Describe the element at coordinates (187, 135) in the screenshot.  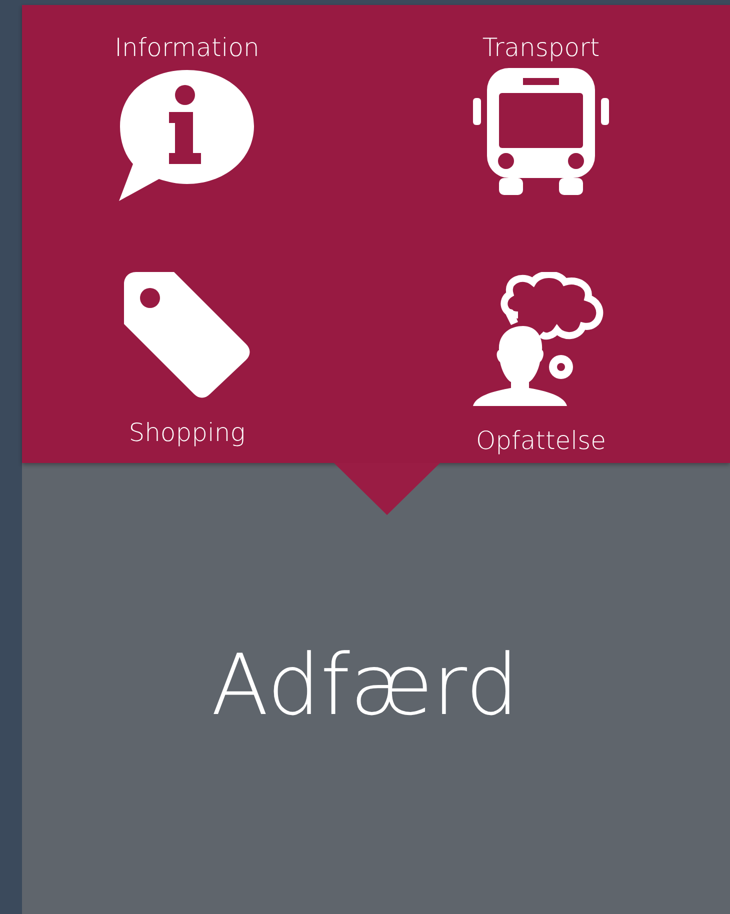
I see `info-bubble-icon` at that location.